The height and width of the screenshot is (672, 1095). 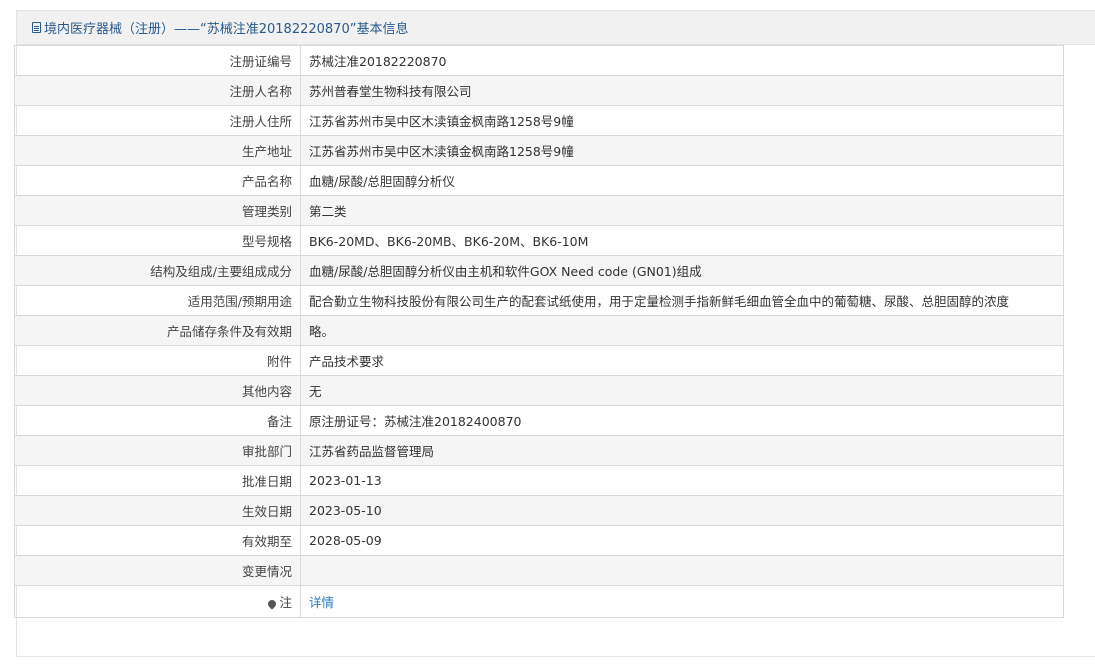 I want to click on field-label: 型号规格, so click(x=157, y=240).